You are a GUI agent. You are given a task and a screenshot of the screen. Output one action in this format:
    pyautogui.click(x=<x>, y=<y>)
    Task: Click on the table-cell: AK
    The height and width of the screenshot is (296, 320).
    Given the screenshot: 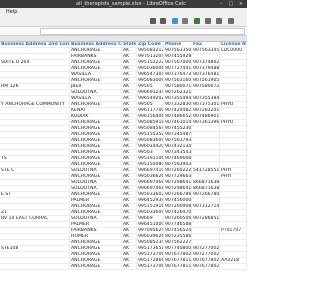 What is the action you would take?
    pyautogui.click(x=129, y=267)
    